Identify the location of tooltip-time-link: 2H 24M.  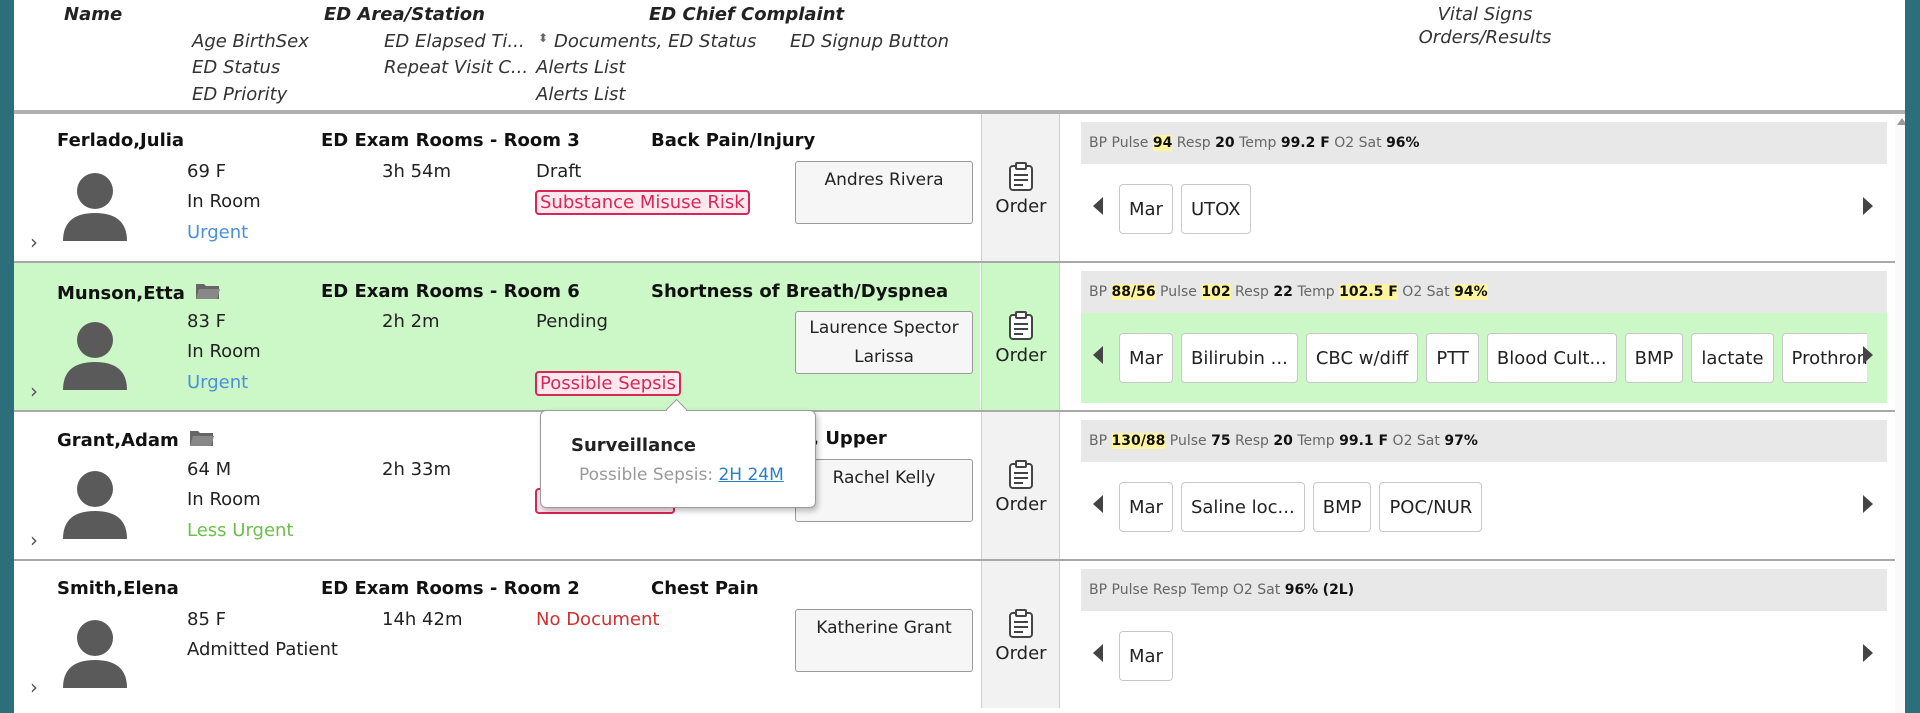
(750, 475).